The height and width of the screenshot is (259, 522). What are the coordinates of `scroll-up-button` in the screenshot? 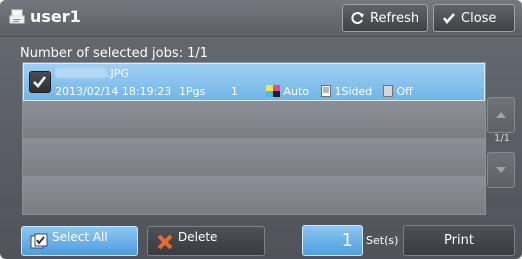 It's located at (501, 115).